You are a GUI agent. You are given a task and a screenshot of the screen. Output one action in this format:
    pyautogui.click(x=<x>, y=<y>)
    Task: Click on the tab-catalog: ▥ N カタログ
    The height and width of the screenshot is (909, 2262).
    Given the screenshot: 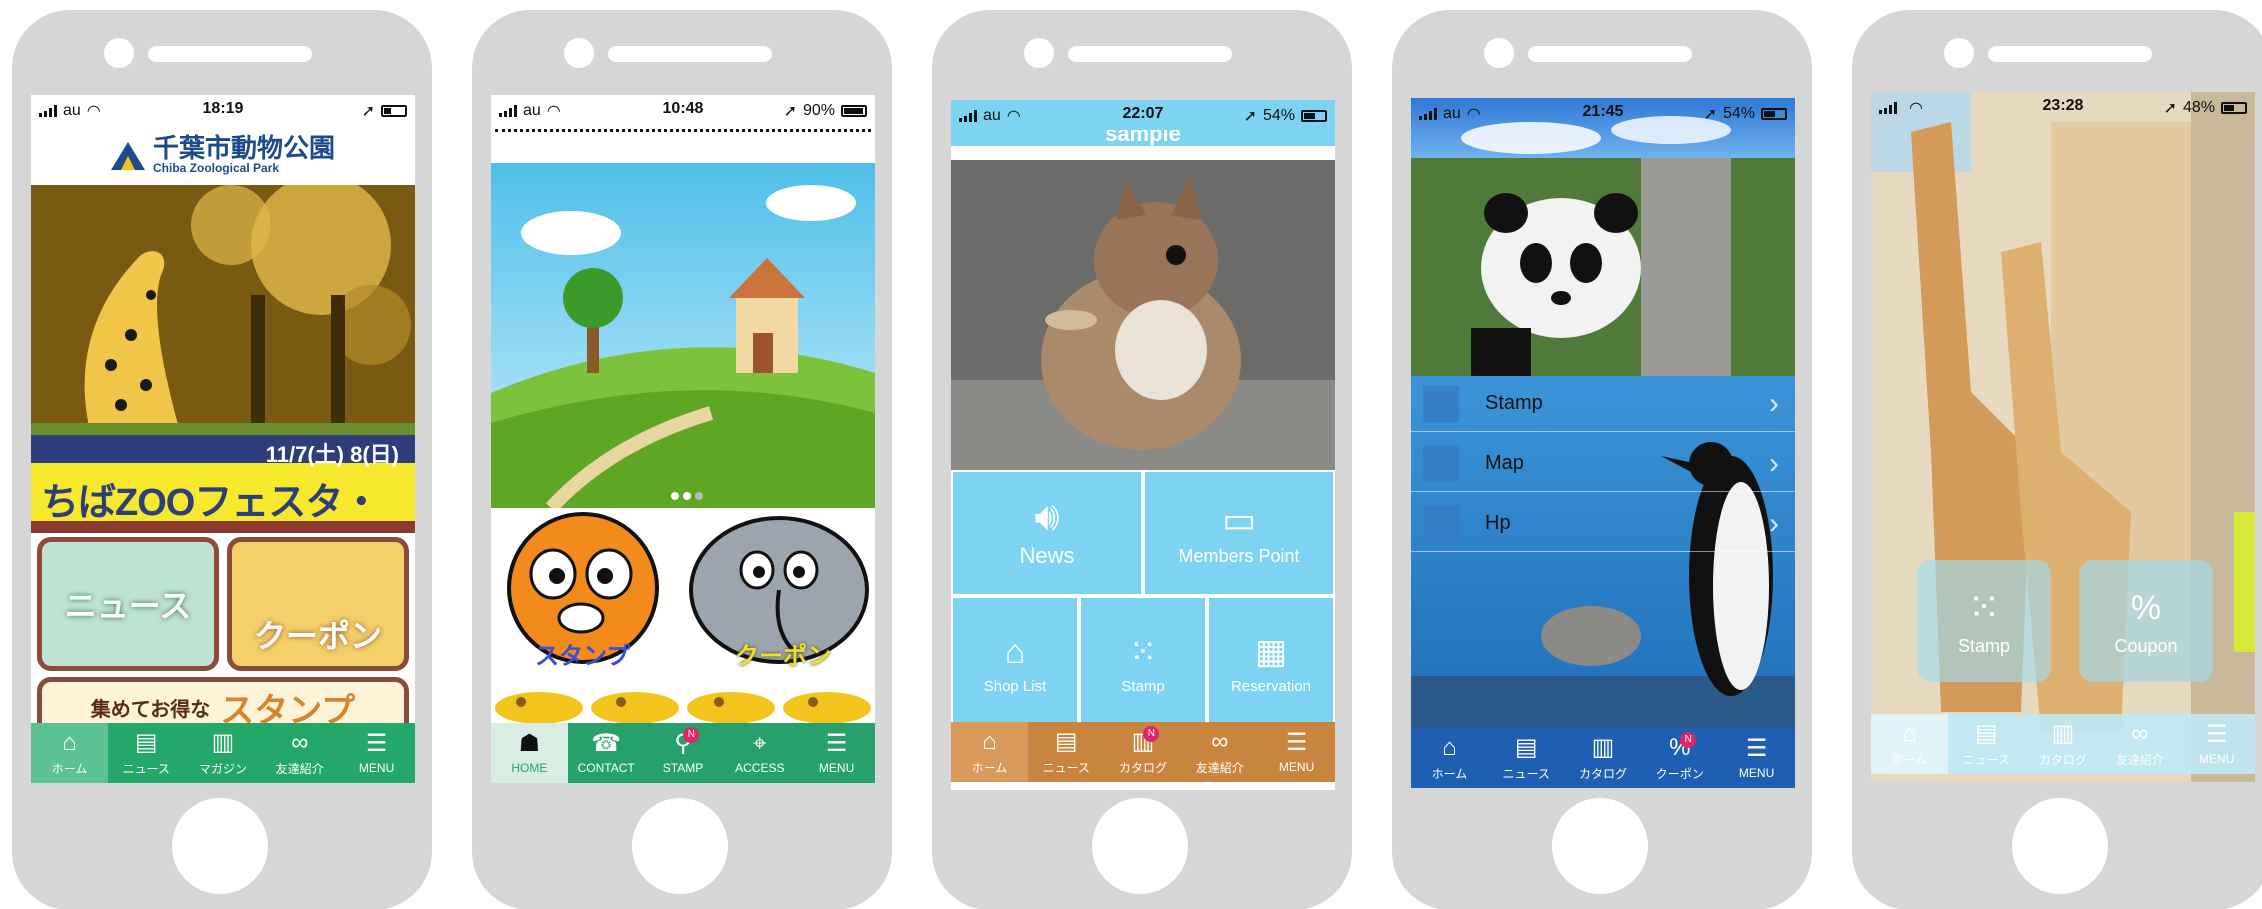 What is the action you would take?
    pyautogui.click(x=1143, y=752)
    